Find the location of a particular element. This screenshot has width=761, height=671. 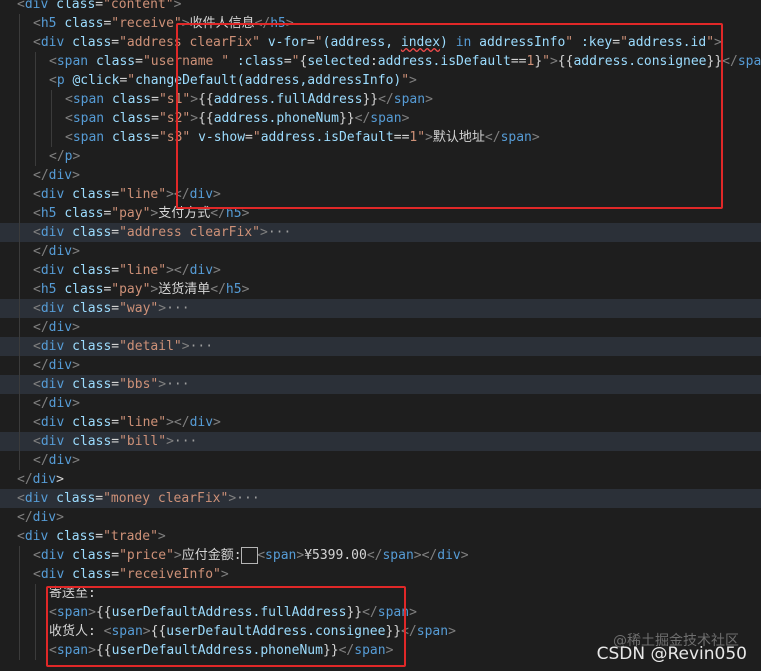

code-token: address.phoneNum is located at coordinates (276, 118).